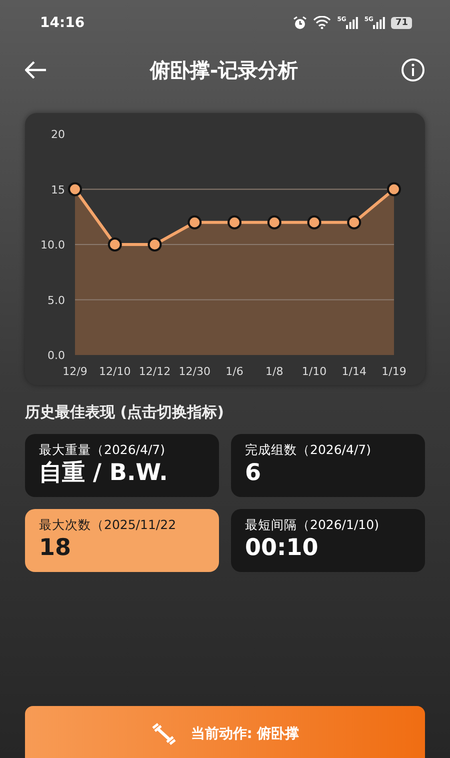 The height and width of the screenshot is (758, 450). I want to click on y-tick-label: 5.0, so click(56, 300).